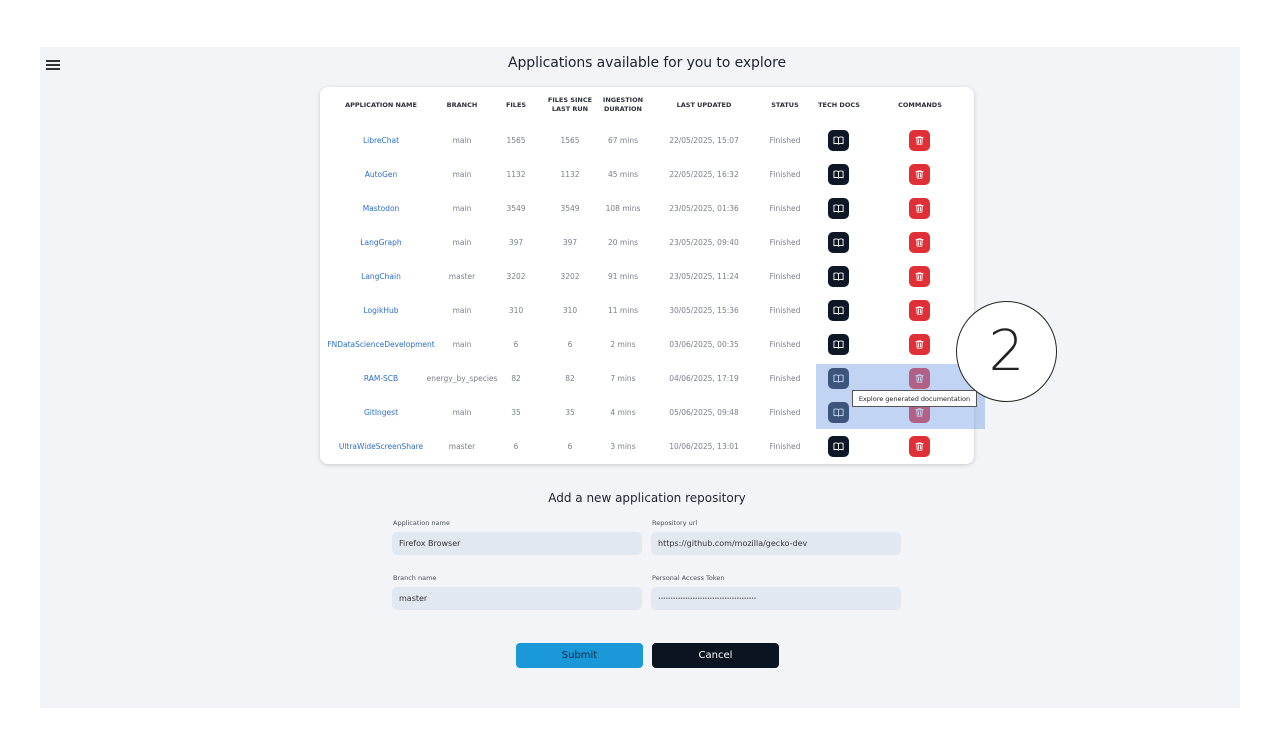  Describe the element at coordinates (675, 523) in the screenshot. I see `repo-url-label: Repository url` at that location.